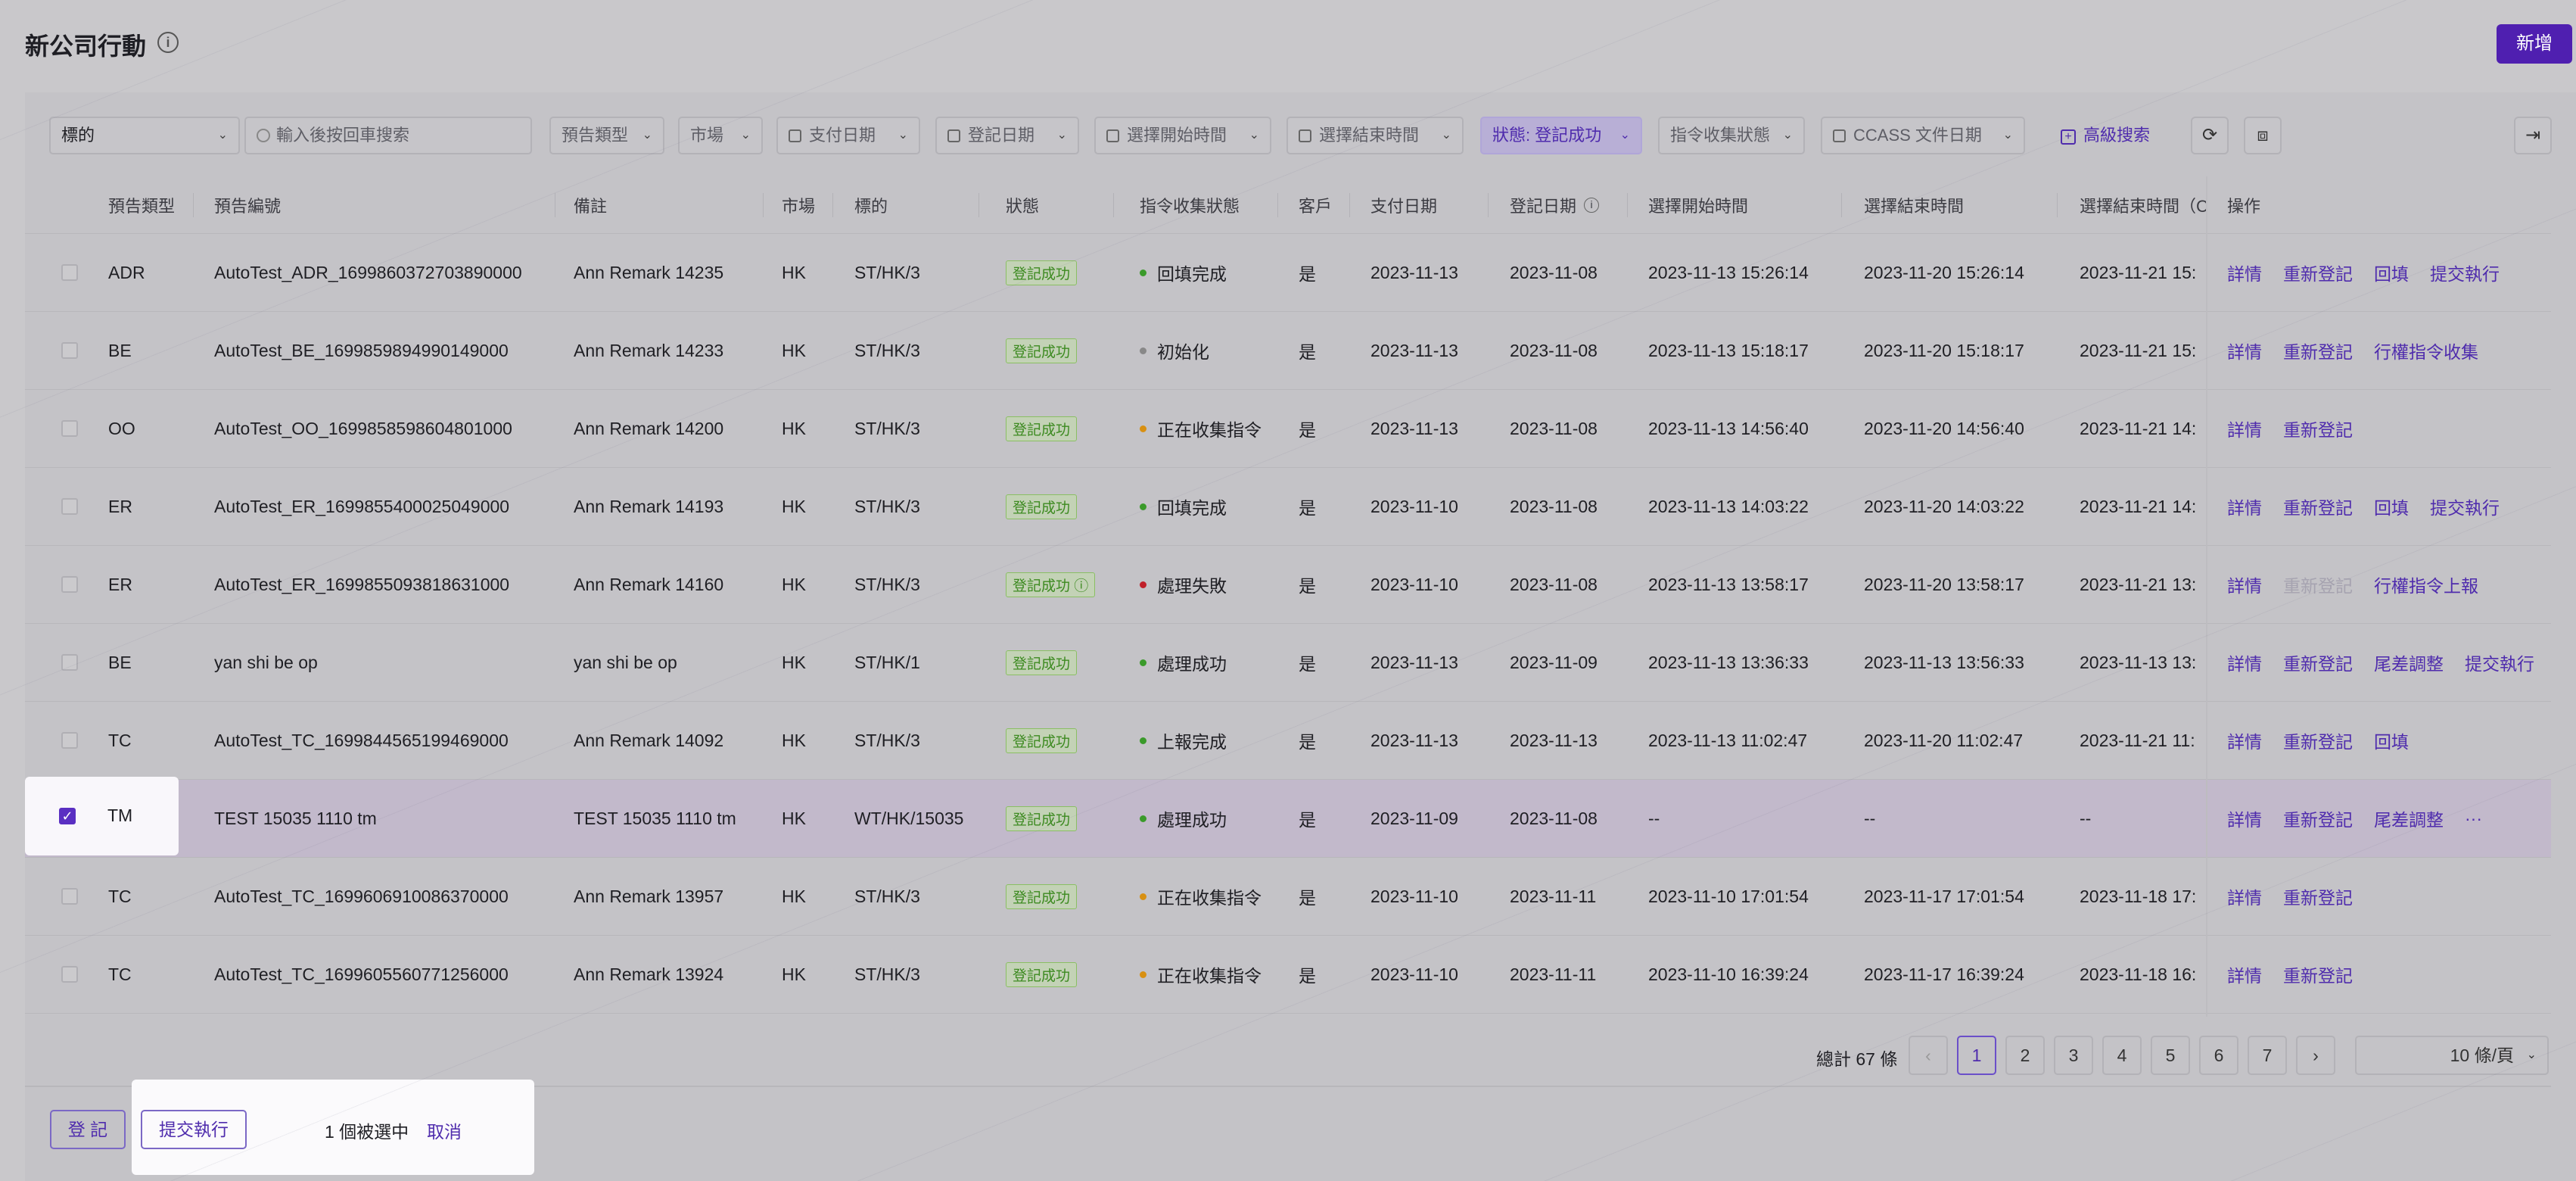 The width and height of the screenshot is (2576, 1181). What do you see at coordinates (2315, 1055) in the screenshot?
I see `next-page-button: ›` at bounding box center [2315, 1055].